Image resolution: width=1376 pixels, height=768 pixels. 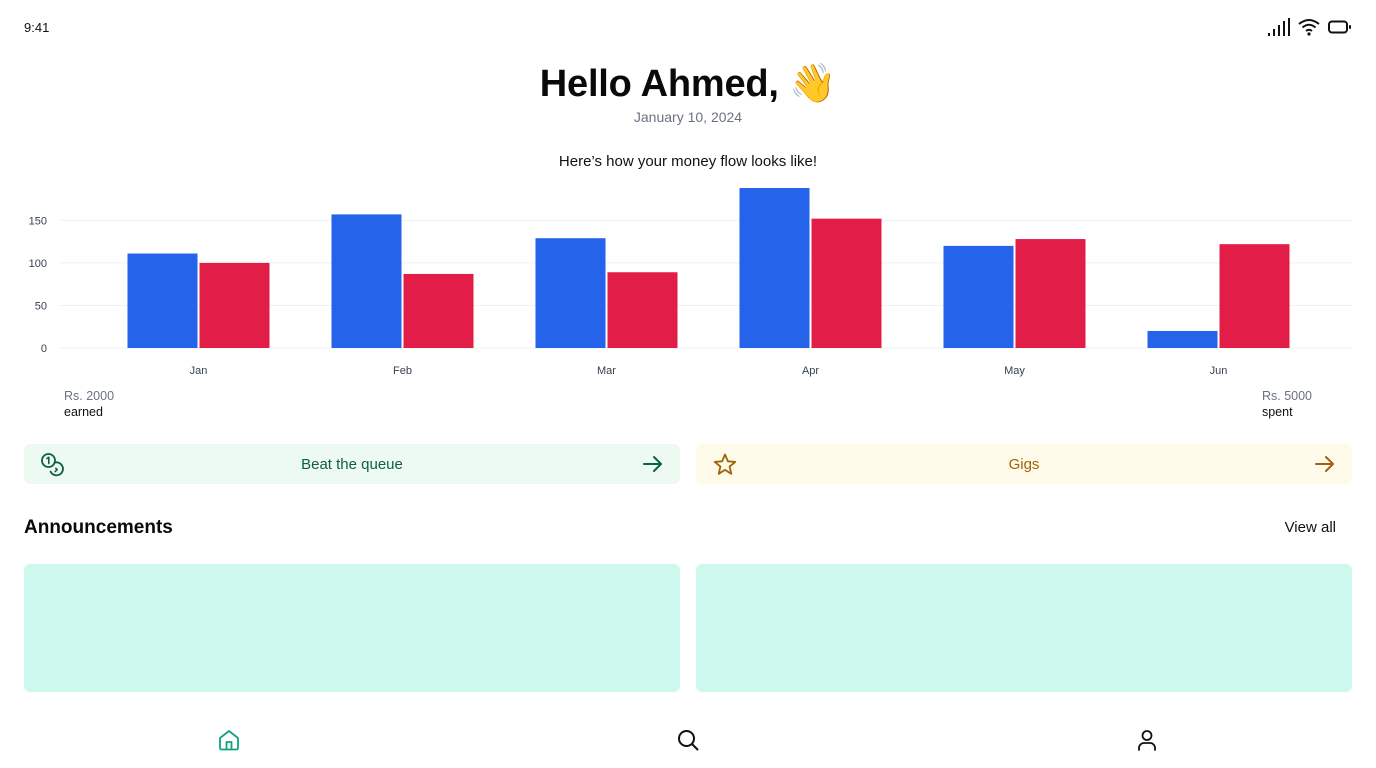 I want to click on greeting-title: Hello Ahmed, 👋, so click(x=688, y=84).